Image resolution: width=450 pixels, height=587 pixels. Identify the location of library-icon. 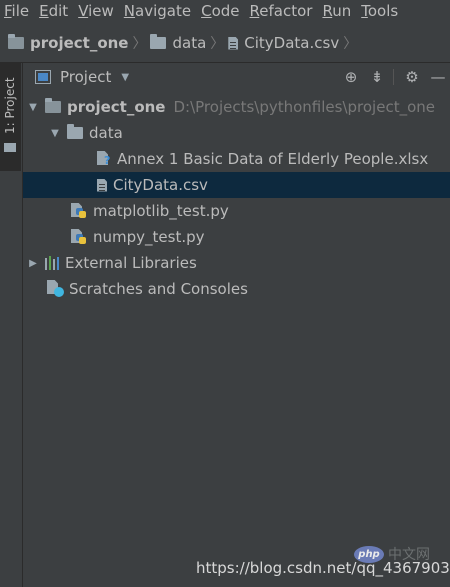
(53, 263).